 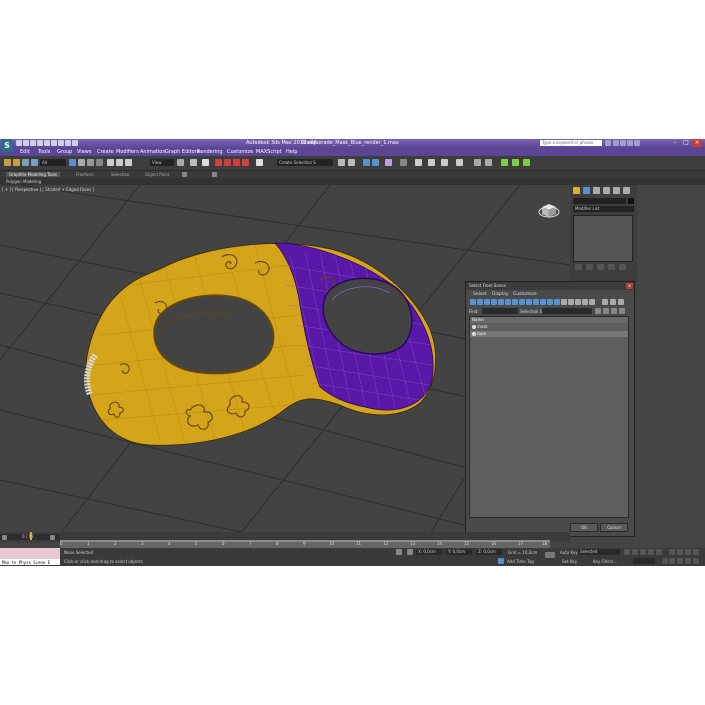 I want to click on maxscript-listener-output, so click(x=30, y=552).